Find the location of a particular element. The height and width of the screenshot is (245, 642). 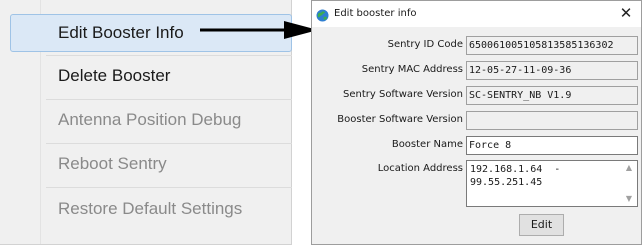

menu-item-antenna-position-debug: Antenna Position Debug is located at coordinates (151, 120).